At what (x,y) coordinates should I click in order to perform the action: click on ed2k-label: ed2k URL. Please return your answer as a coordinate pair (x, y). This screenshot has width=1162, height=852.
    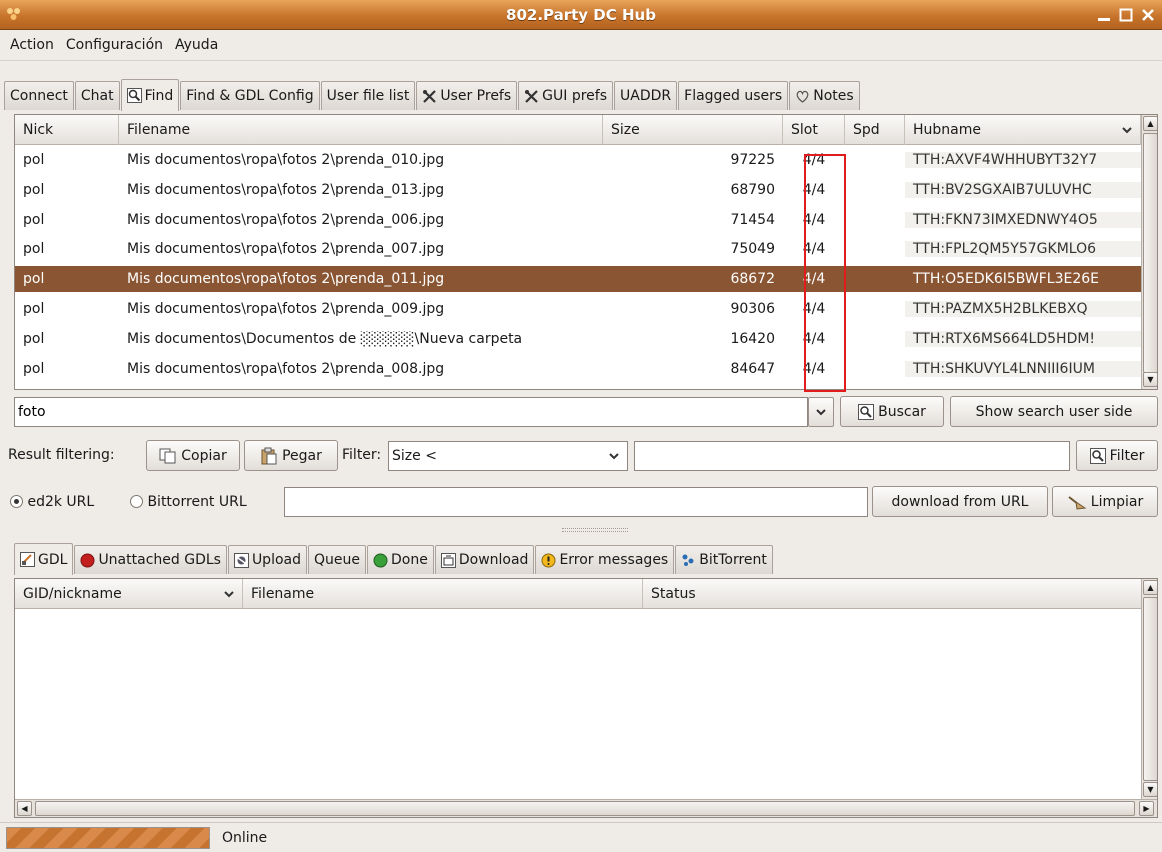
    Looking at the image, I should click on (61, 502).